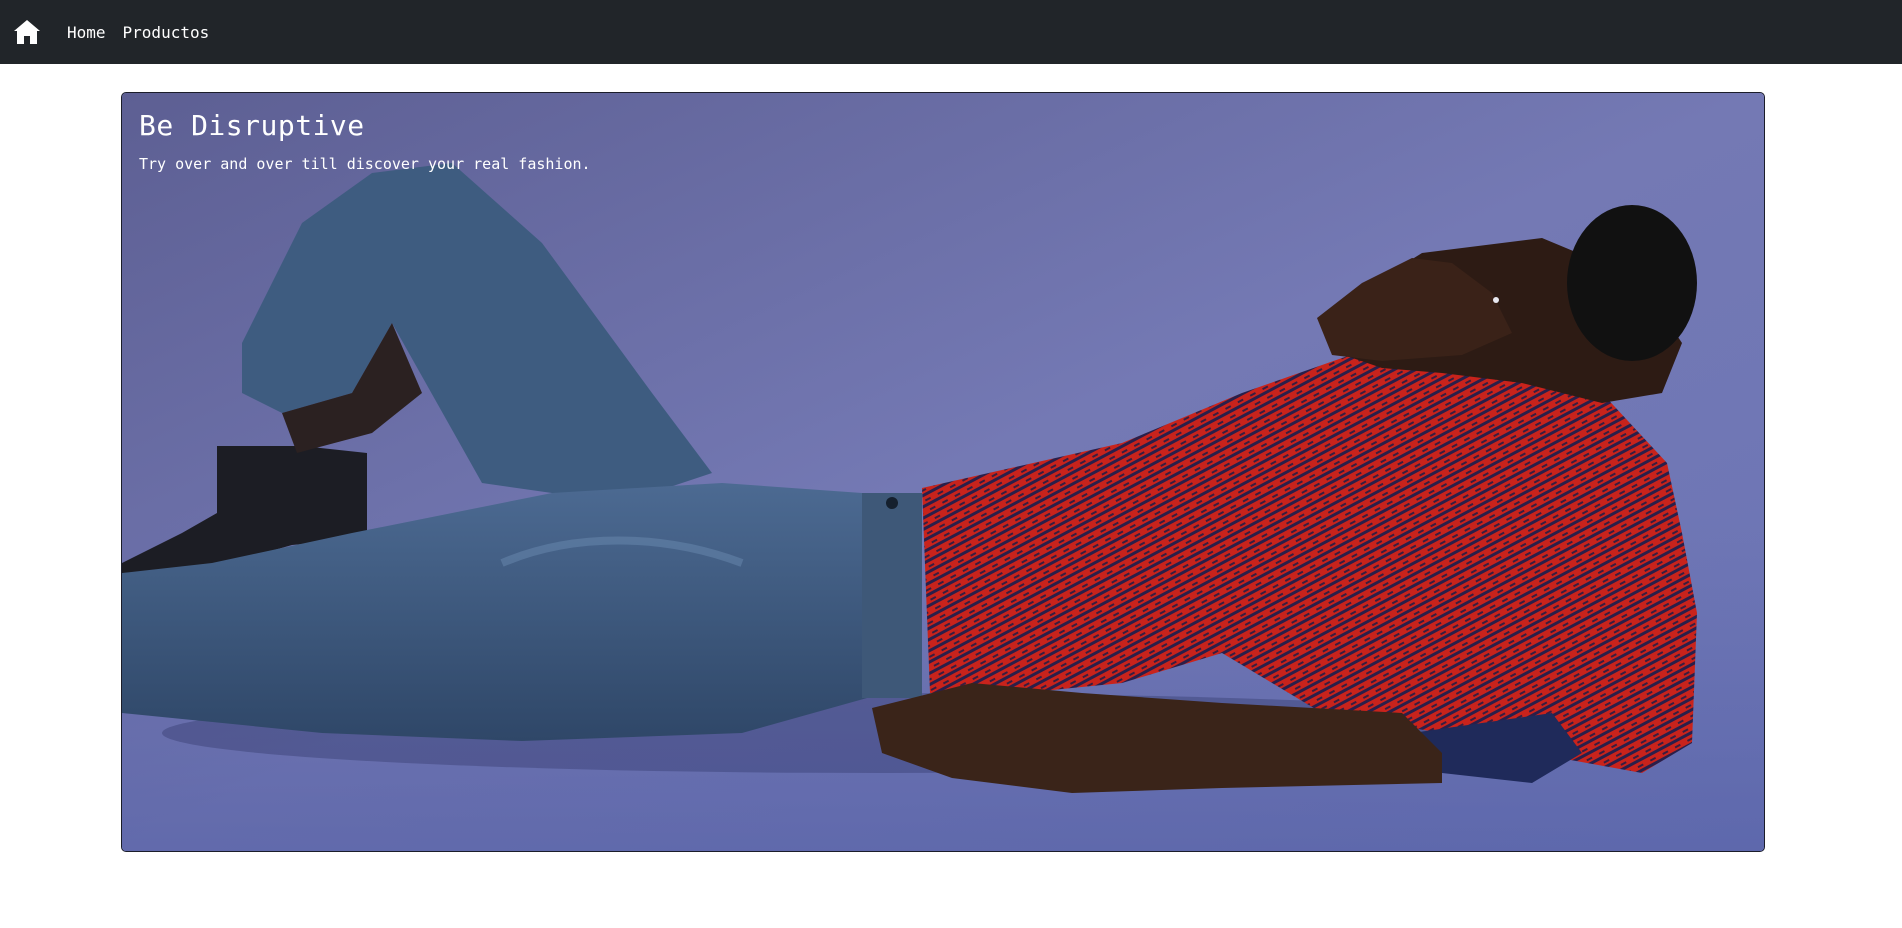 Image resolution: width=1902 pixels, height=928 pixels. What do you see at coordinates (86, 32) in the screenshot?
I see `nav-link-home: Home` at bounding box center [86, 32].